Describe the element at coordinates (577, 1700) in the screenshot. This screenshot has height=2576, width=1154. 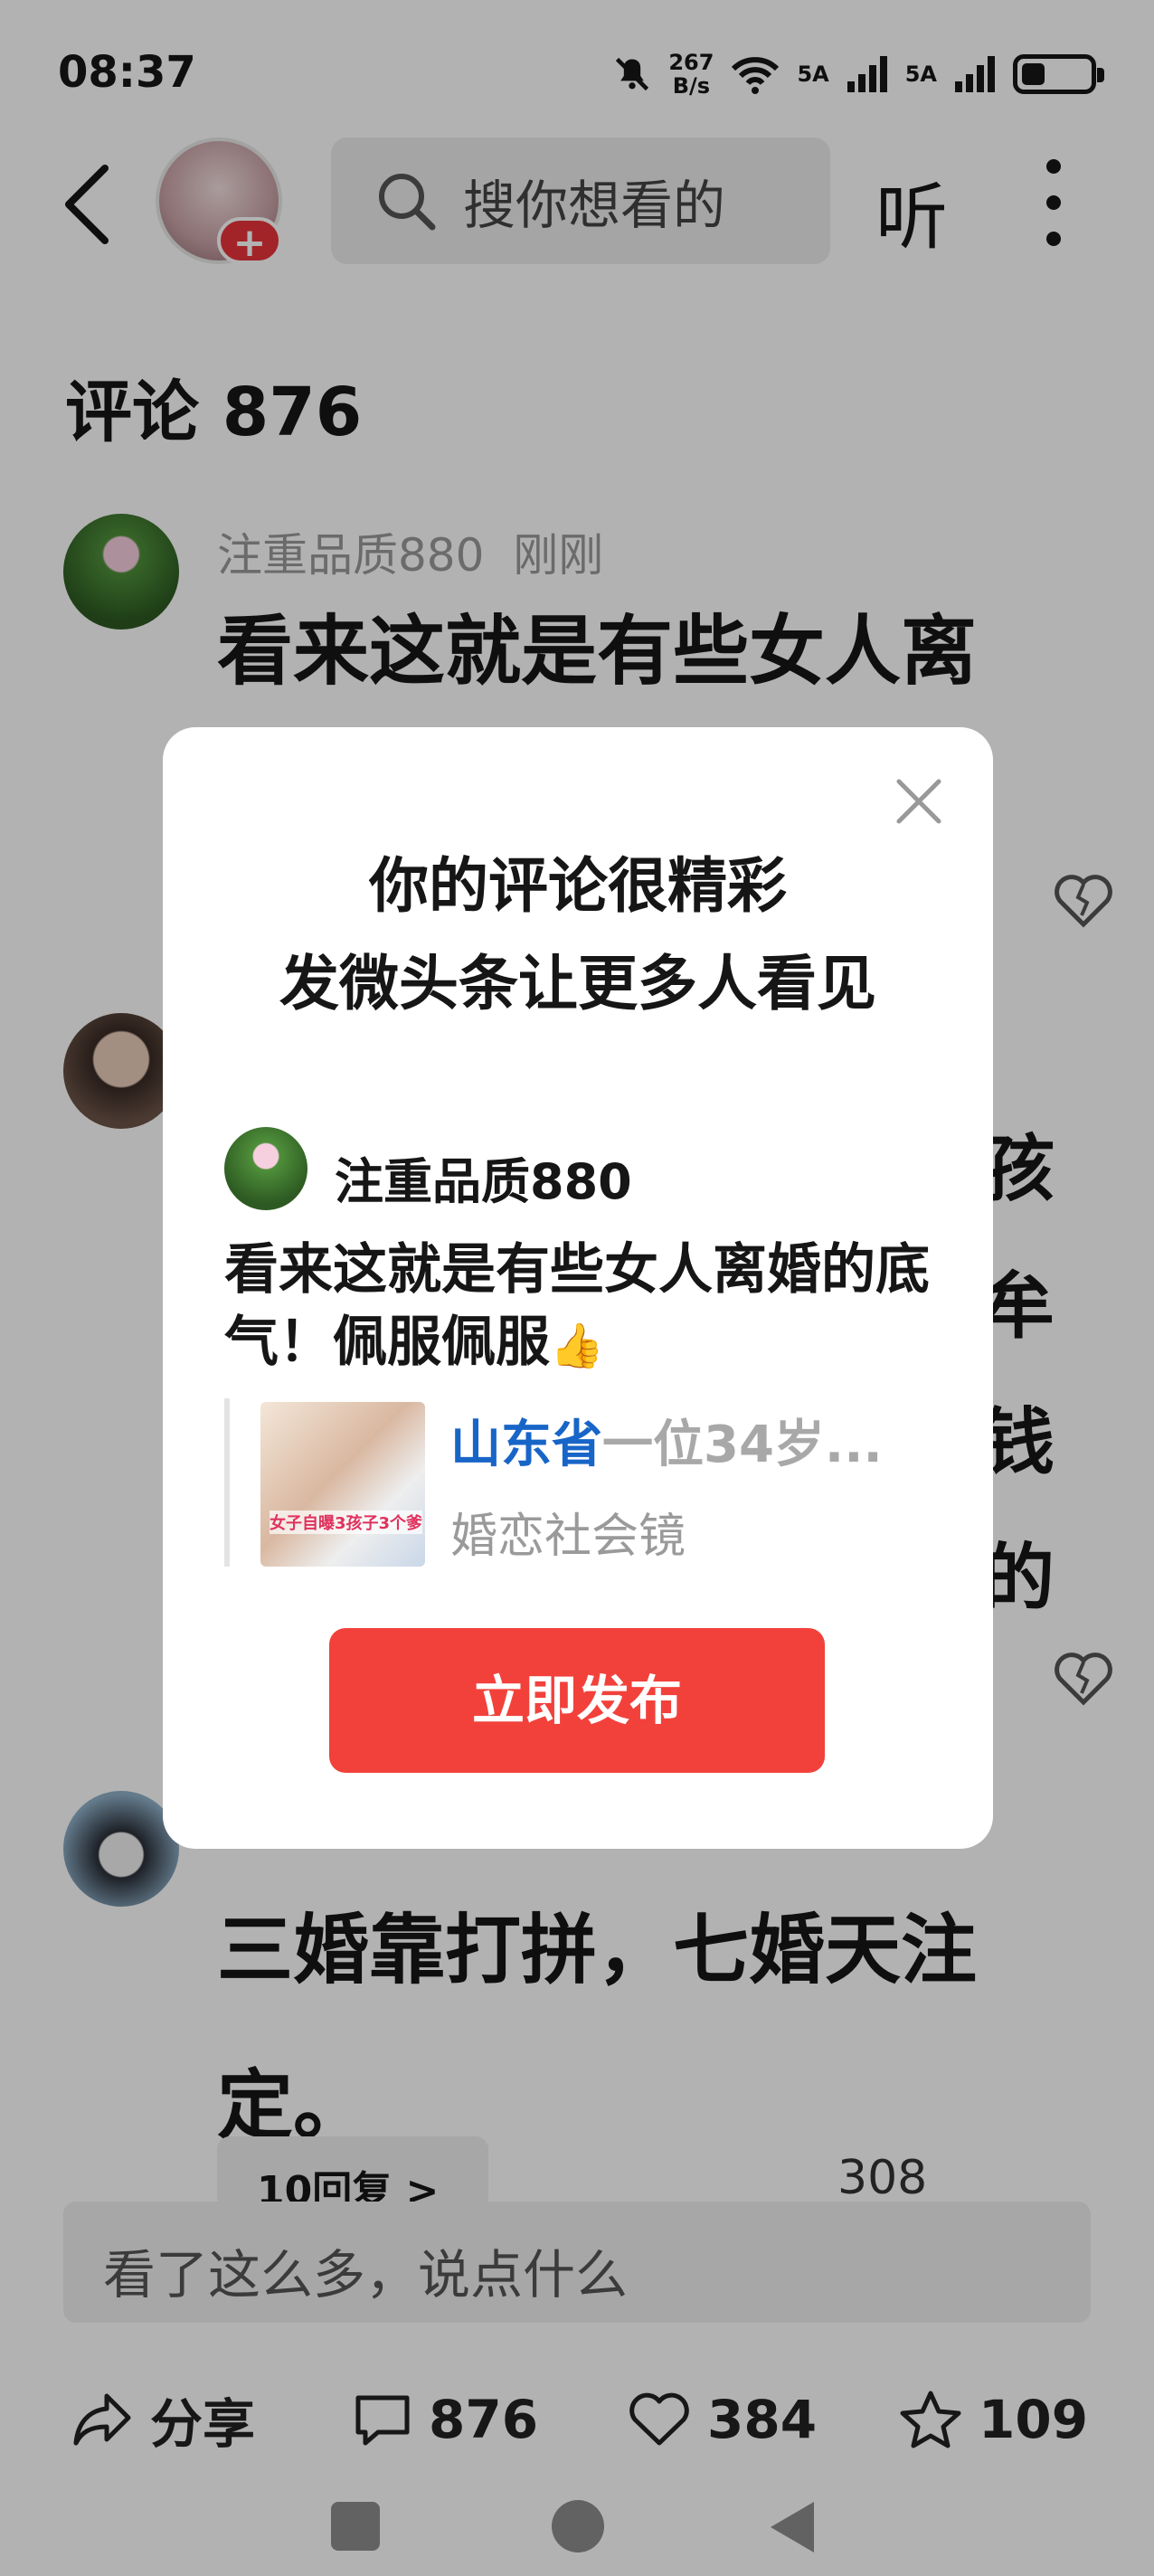
I see `publish-button: 立即发布` at that location.